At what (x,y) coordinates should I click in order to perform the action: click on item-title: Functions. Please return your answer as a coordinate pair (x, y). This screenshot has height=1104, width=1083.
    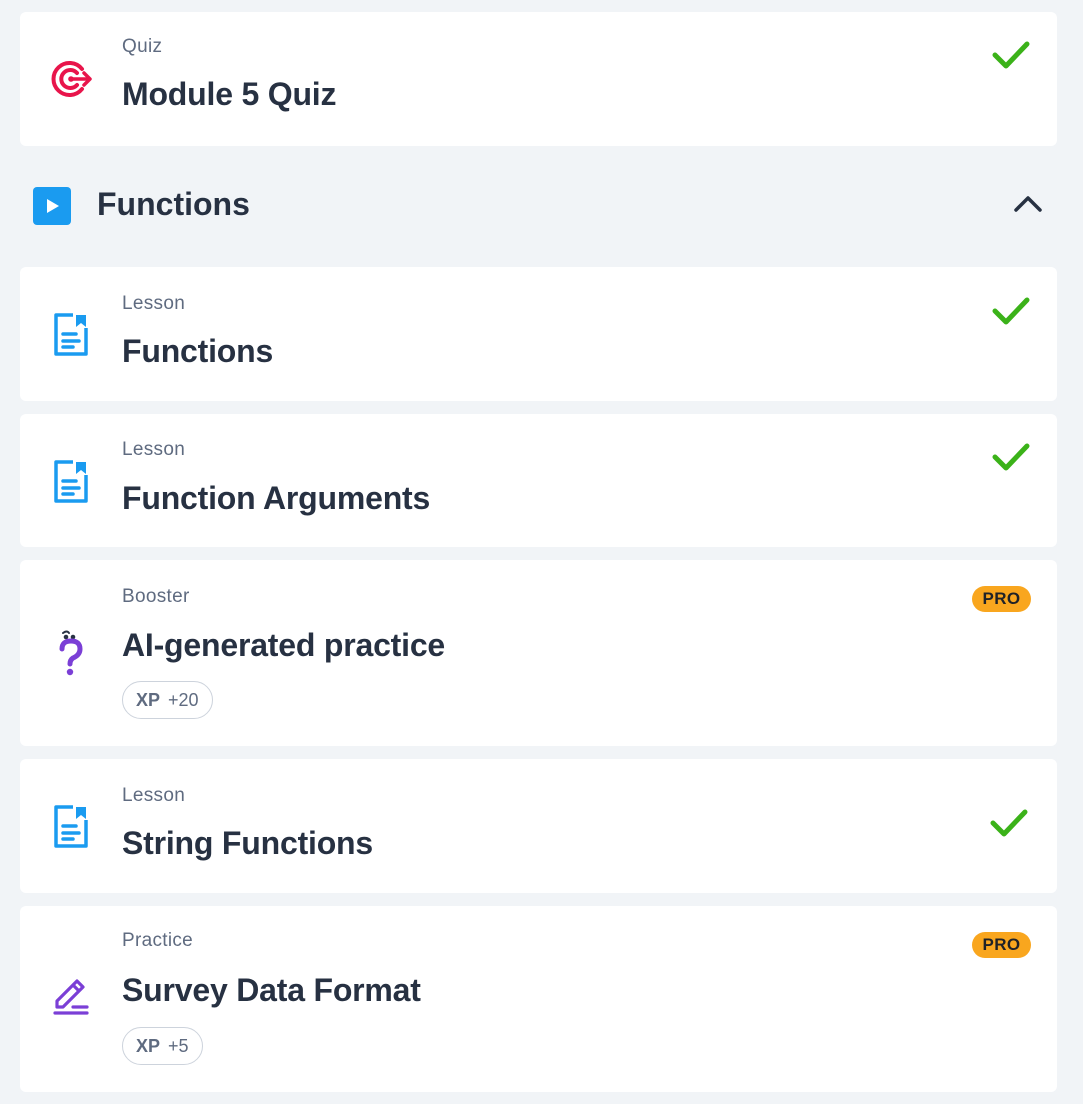
    Looking at the image, I should click on (198, 351).